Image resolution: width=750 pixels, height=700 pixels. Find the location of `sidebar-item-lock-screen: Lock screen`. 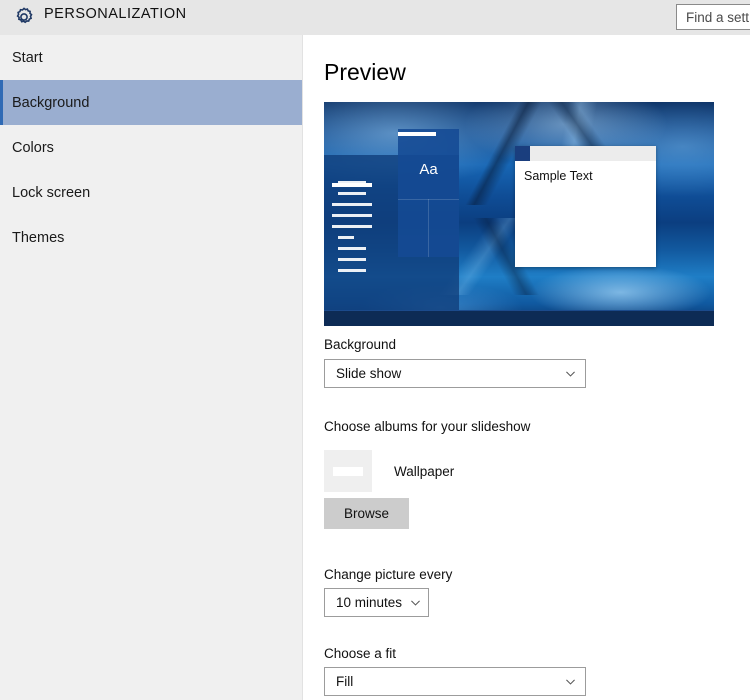

sidebar-item-lock-screen: Lock screen is located at coordinates (151, 192).